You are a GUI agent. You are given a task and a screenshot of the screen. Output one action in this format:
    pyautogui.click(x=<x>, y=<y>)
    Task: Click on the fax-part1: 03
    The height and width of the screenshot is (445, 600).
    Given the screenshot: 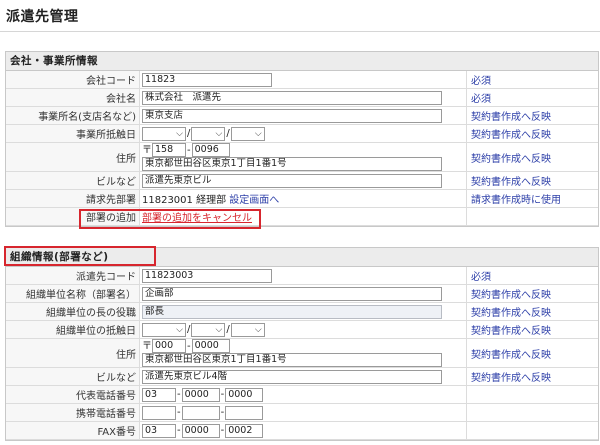 What is the action you would take?
    pyautogui.click(x=159, y=430)
    